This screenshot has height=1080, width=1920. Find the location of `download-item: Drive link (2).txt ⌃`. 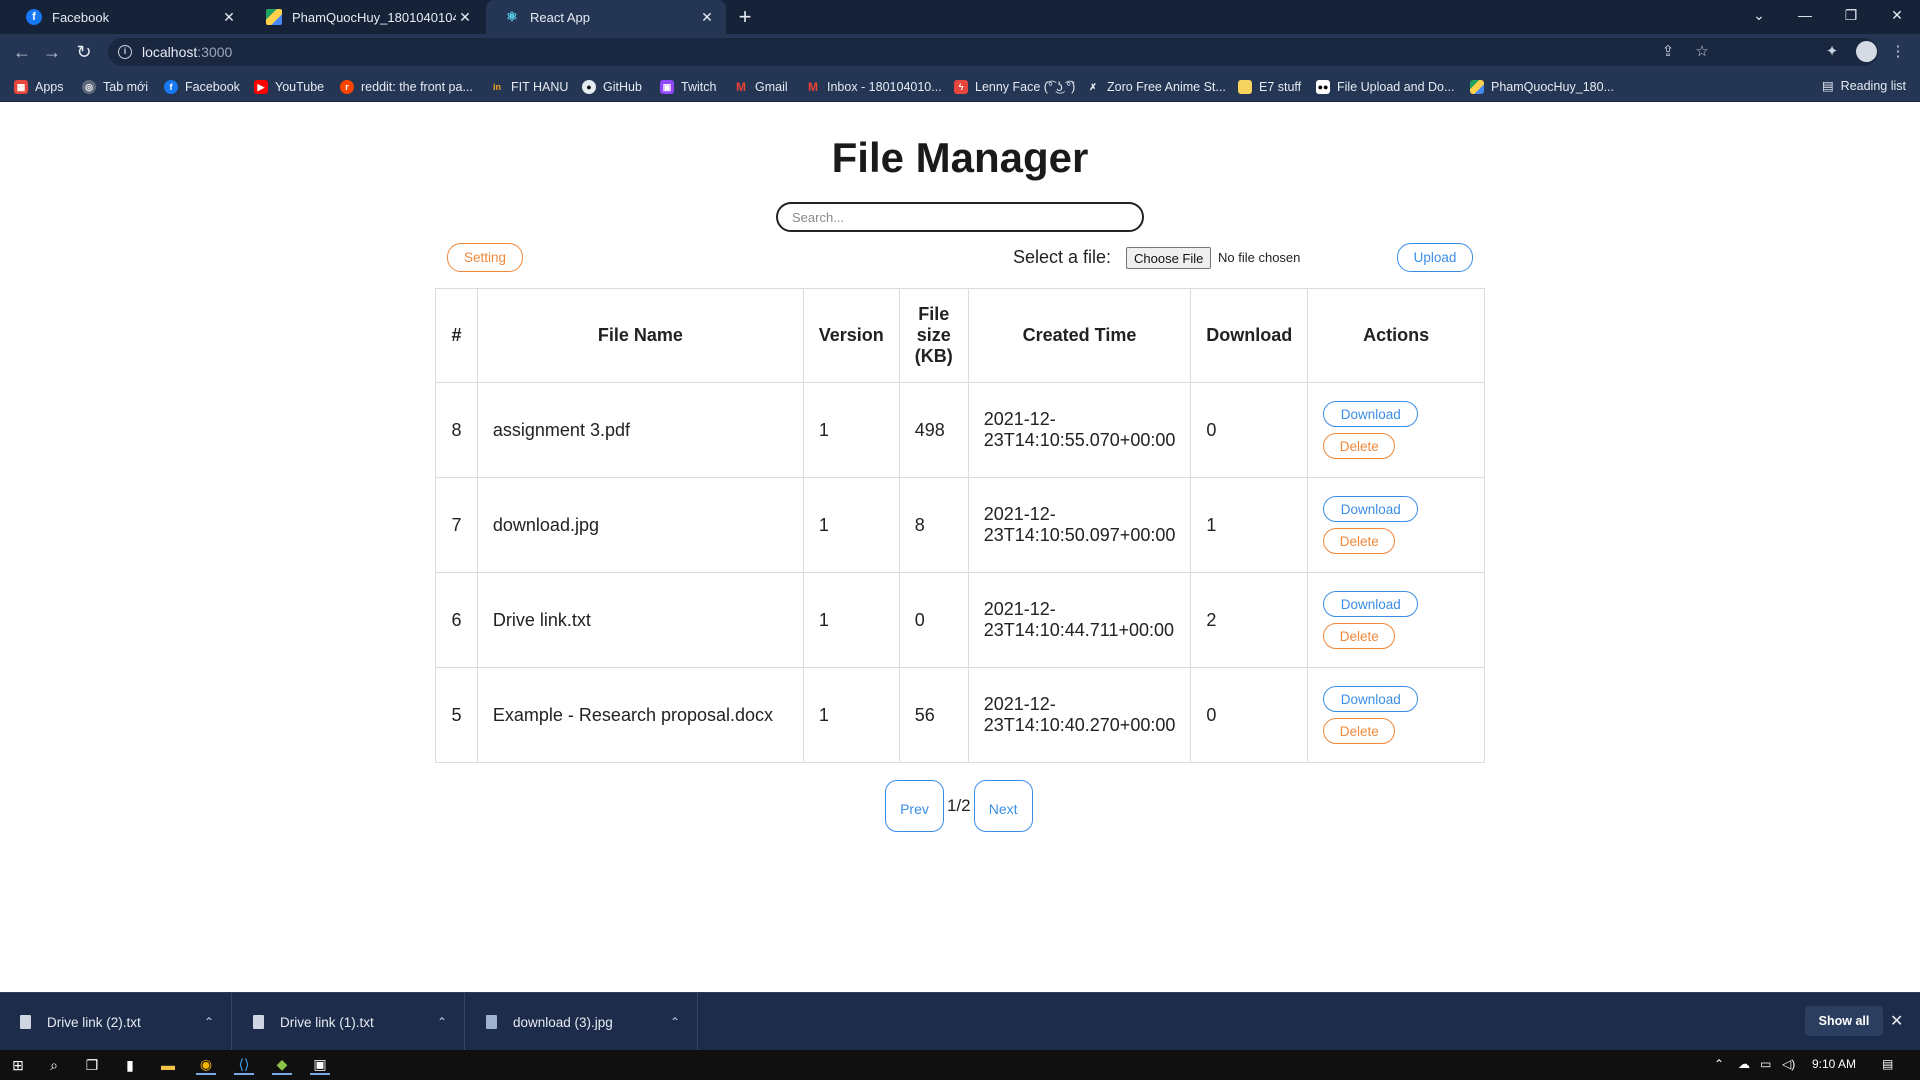

download-item: Drive link (2).txt ⌃ is located at coordinates (116, 1022).